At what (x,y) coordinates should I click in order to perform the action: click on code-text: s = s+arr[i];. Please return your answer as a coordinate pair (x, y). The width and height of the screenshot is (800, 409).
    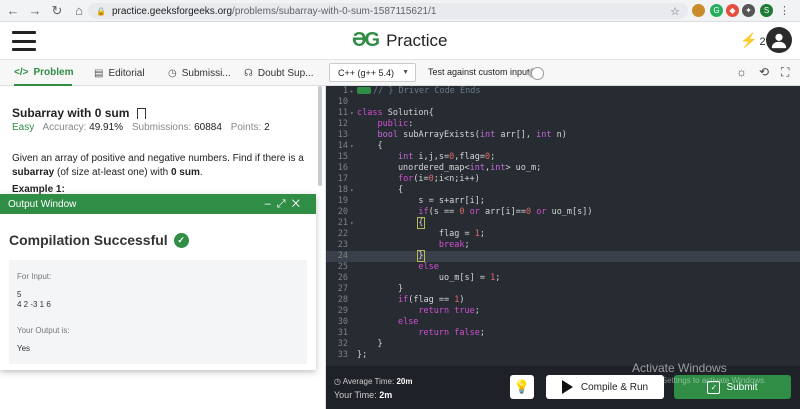
    Looking at the image, I should click on (421, 201).